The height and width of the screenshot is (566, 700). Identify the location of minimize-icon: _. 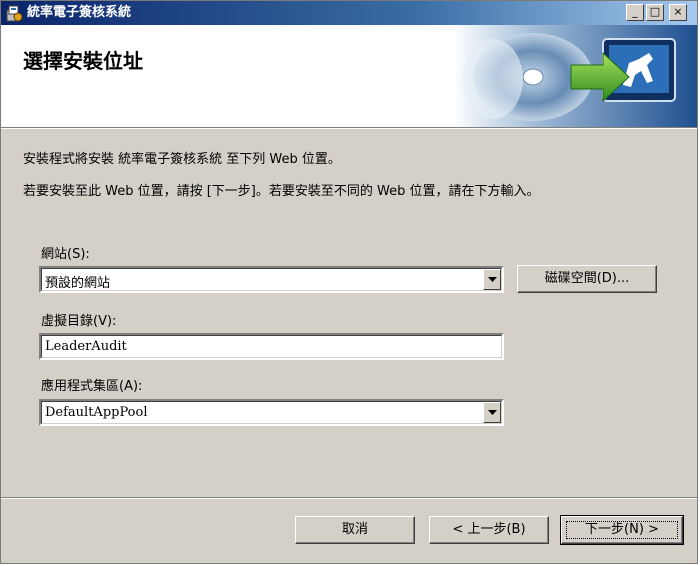
(635, 11).